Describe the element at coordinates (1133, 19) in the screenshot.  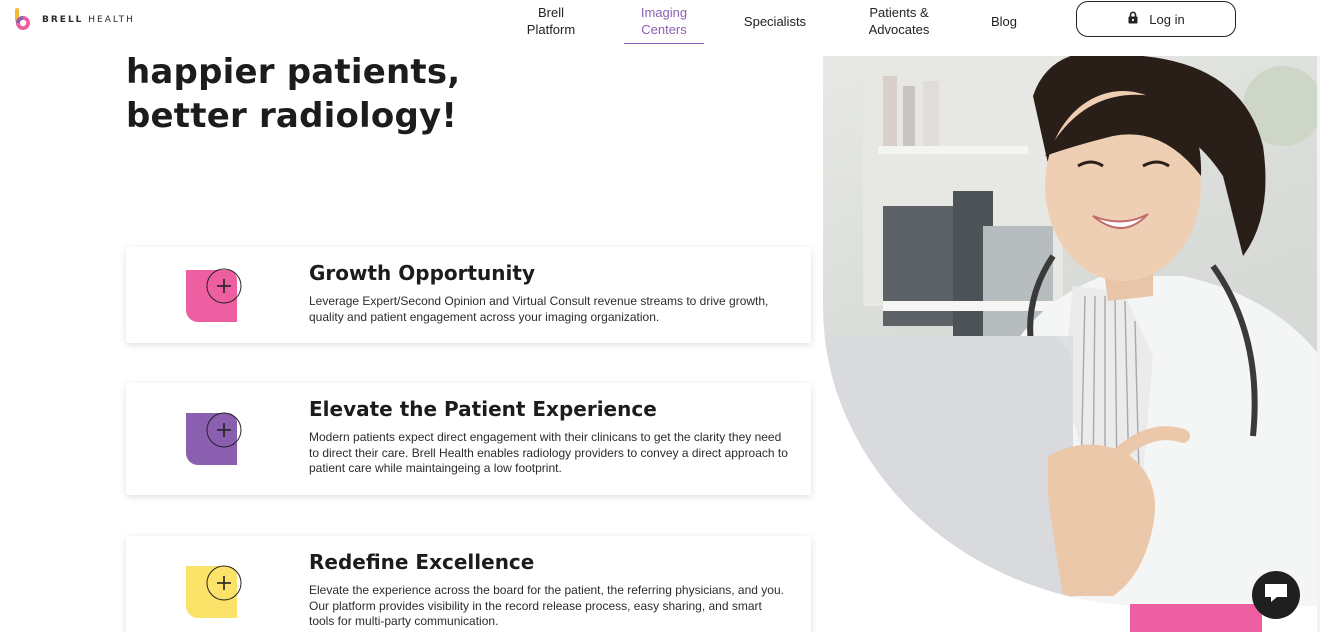
I see `lock-icon` at that location.